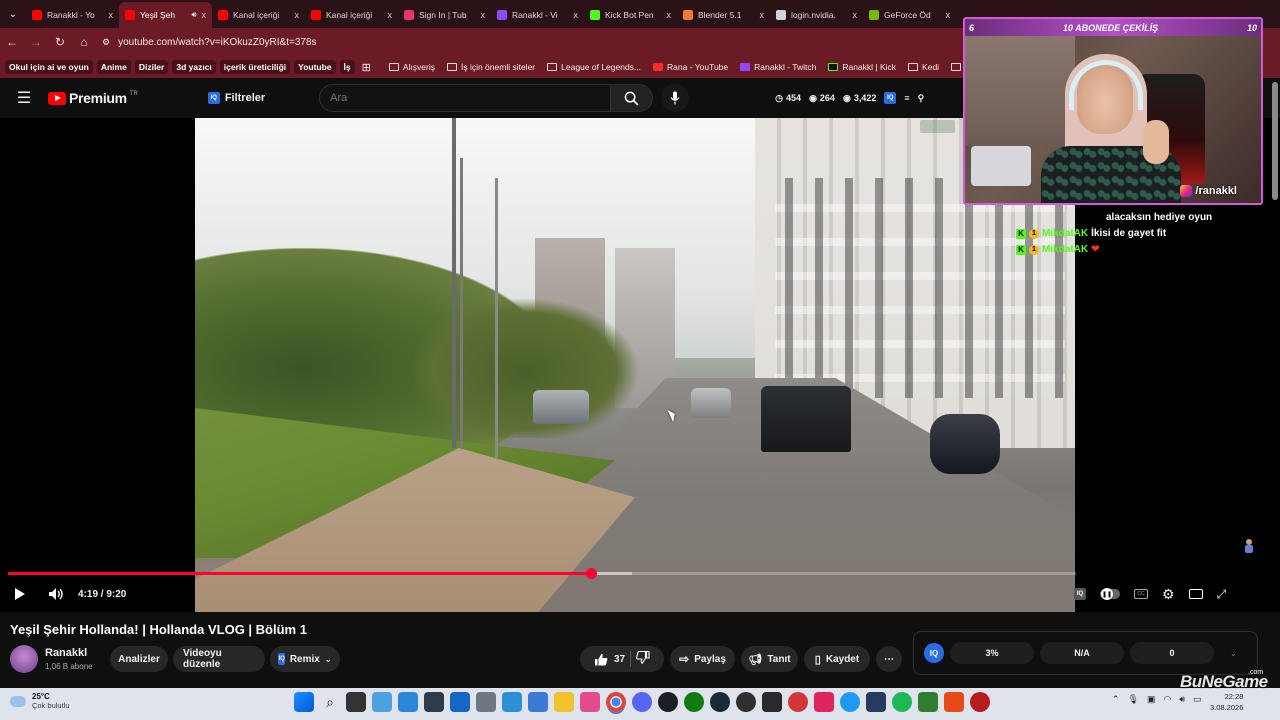 Image resolution: width=1280 pixels, height=720 pixels. Describe the element at coordinates (194, 67) in the screenshot. I see `bookmark-folder-chip: 3d yazıcı` at that location.